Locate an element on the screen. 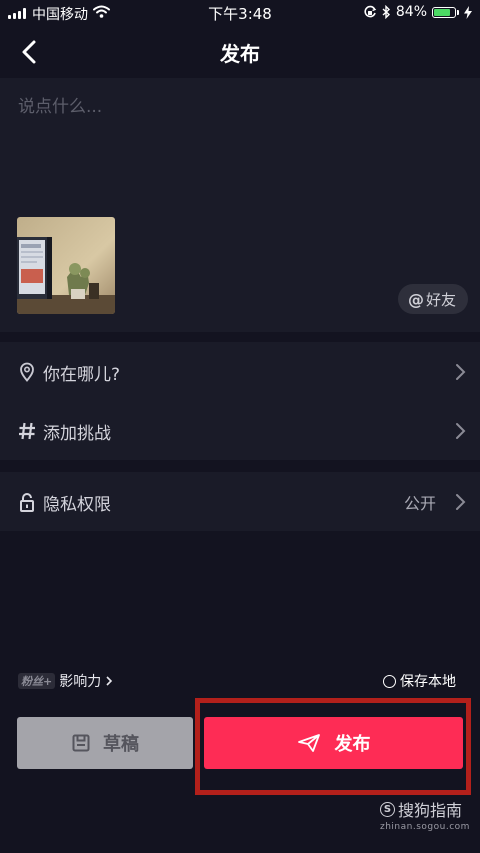 The width and height of the screenshot is (480, 853). video-thumbnail is located at coordinates (66, 265).